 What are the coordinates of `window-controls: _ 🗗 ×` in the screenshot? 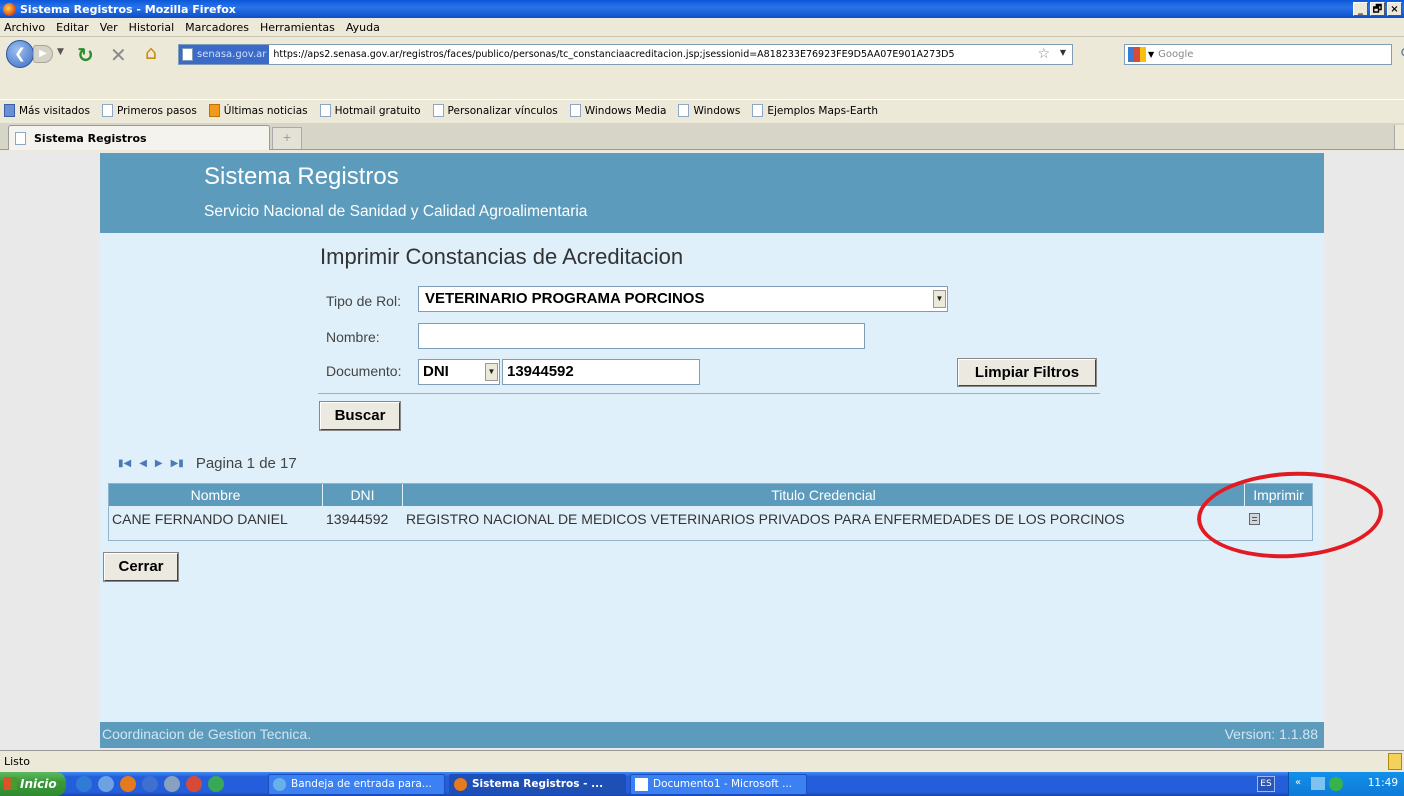 It's located at (1377, 9).